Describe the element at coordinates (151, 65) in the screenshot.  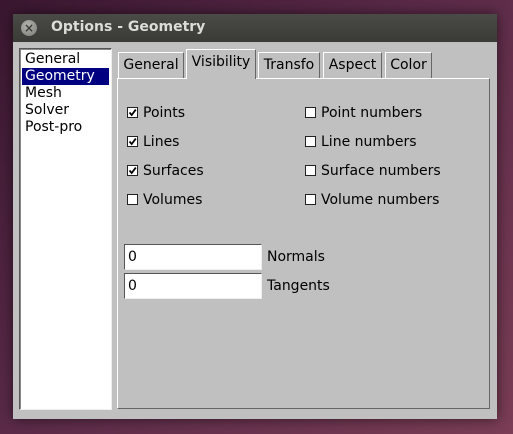
I see `tab-general: General` at that location.